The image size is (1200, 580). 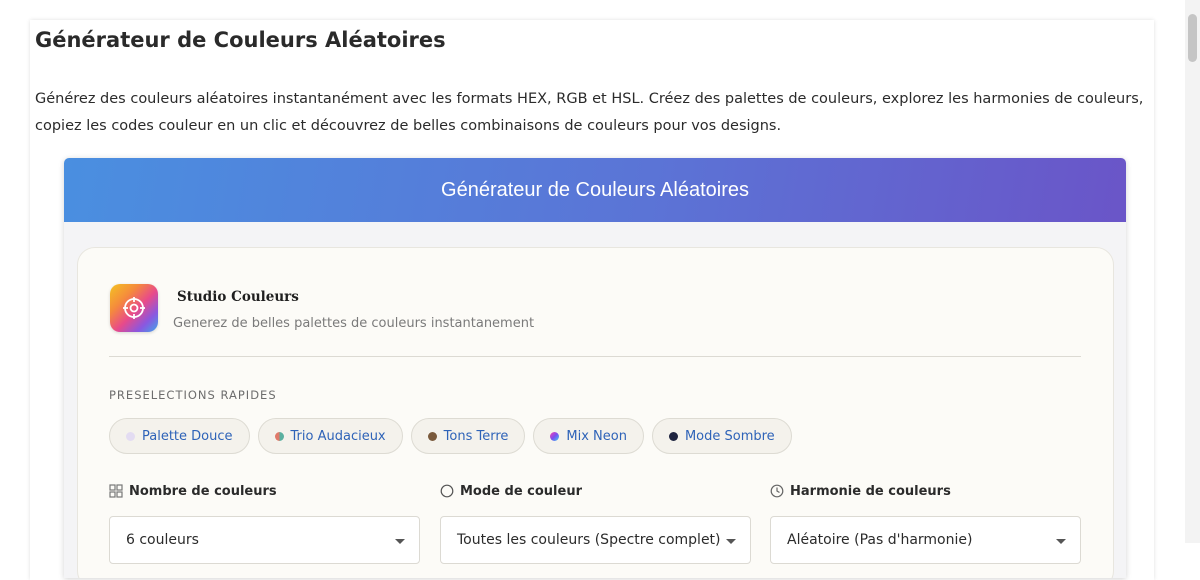 I want to click on preset-mix-neon: Mix Neon, so click(x=588, y=436).